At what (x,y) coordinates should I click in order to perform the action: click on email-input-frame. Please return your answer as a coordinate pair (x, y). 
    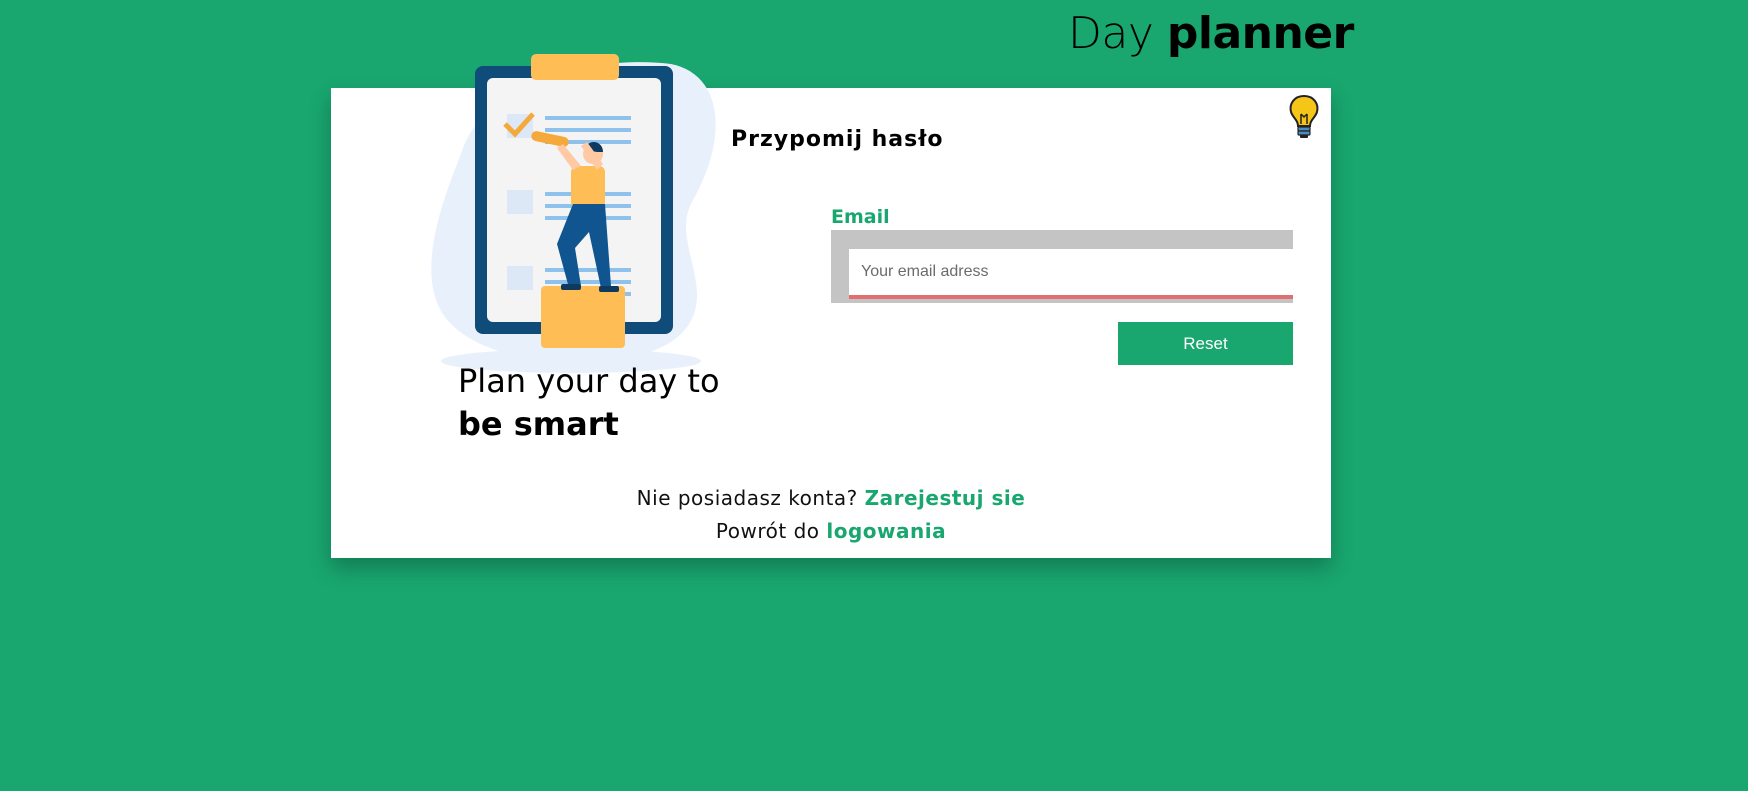
    Looking at the image, I should click on (1062, 266).